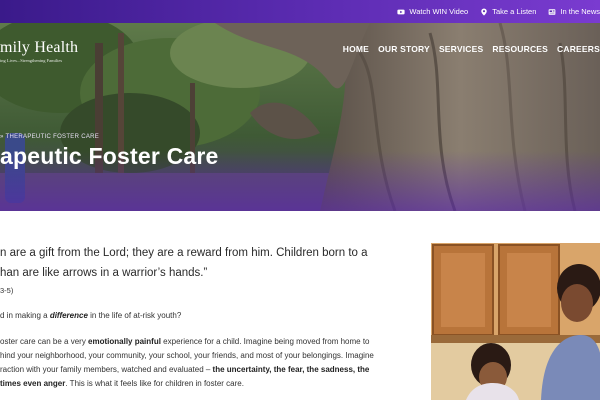 Image resolution: width=600 pixels, height=400 pixels. What do you see at coordinates (49, 137) in the screenshot?
I see `breadcrumb: » THERAPEUTIC FOSTER CARE` at bounding box center [49, 137].